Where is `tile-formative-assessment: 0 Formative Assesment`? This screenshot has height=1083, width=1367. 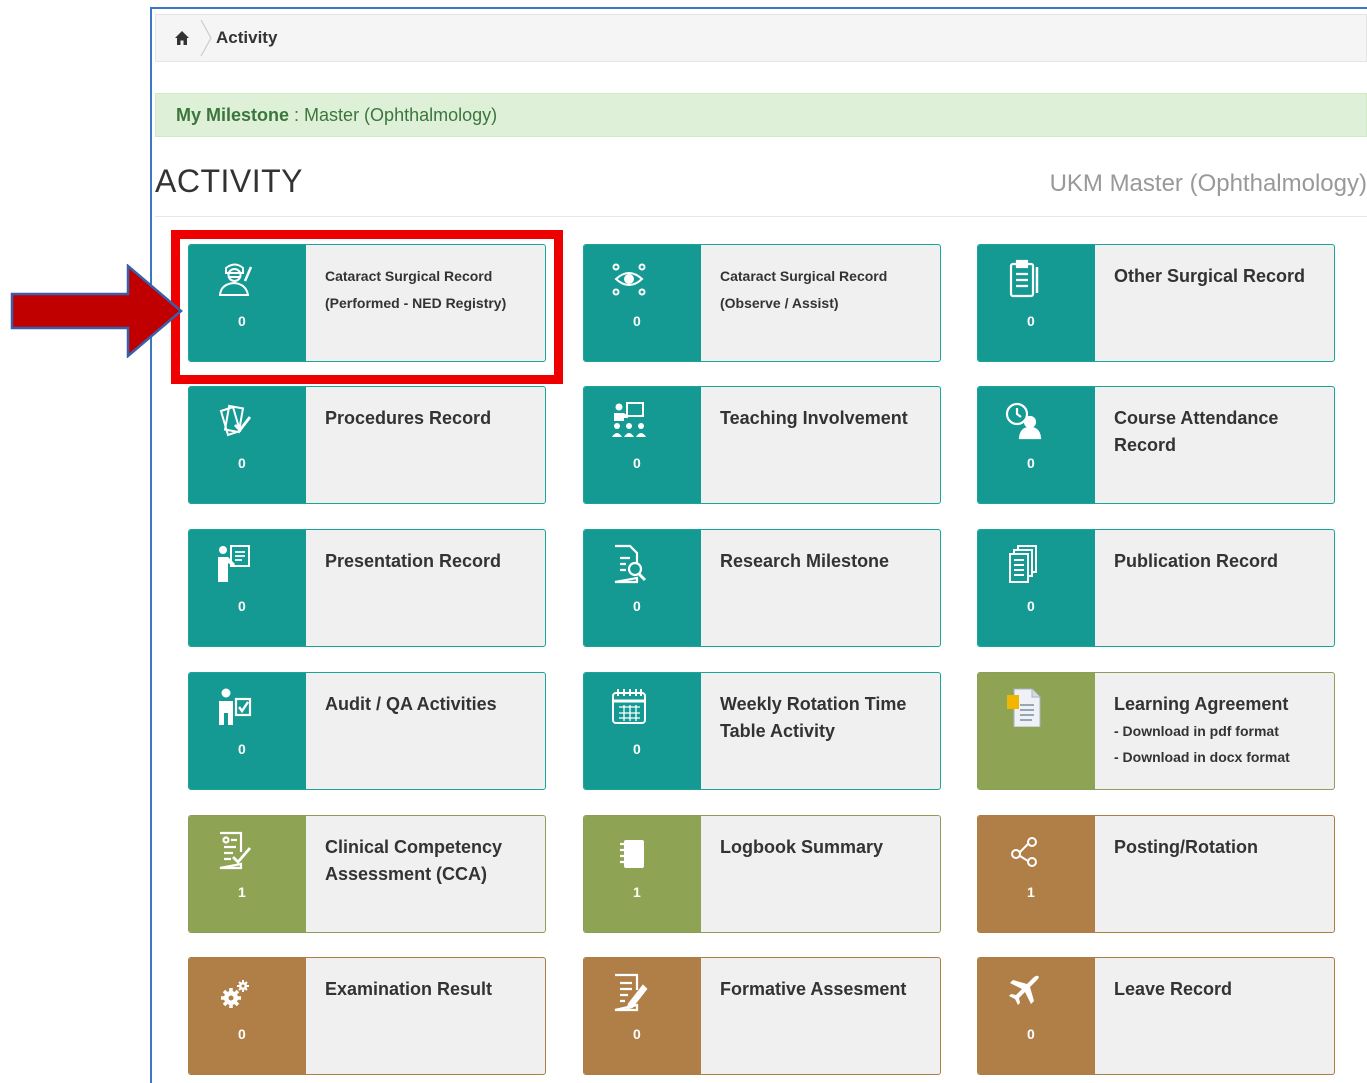
tile-formative-assessment: 0 Formative Assesment is located at coordinates (762, 1016).